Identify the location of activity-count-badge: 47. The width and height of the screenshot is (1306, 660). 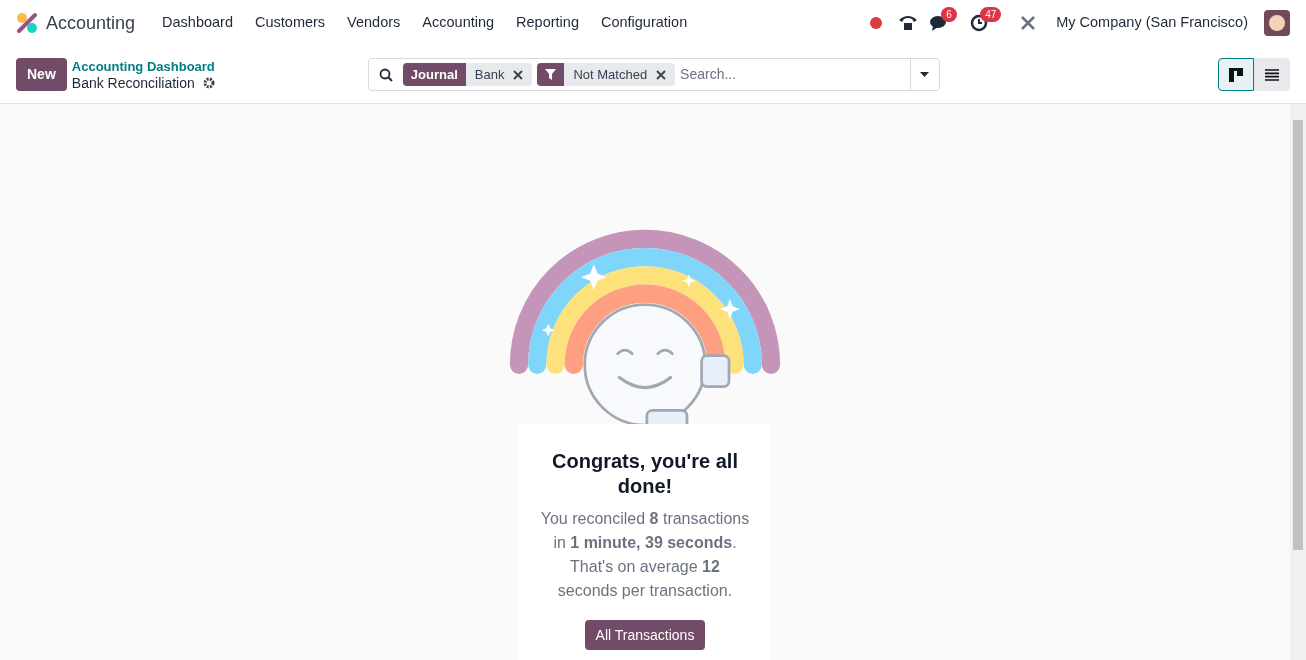
(991, 14).